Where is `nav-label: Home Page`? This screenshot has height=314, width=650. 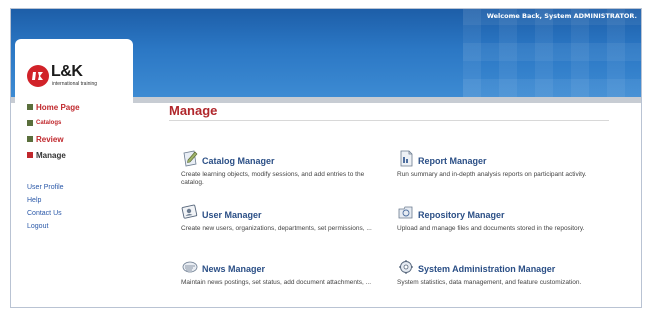 nav-label: Home Page is located at coordinates (58, 107).